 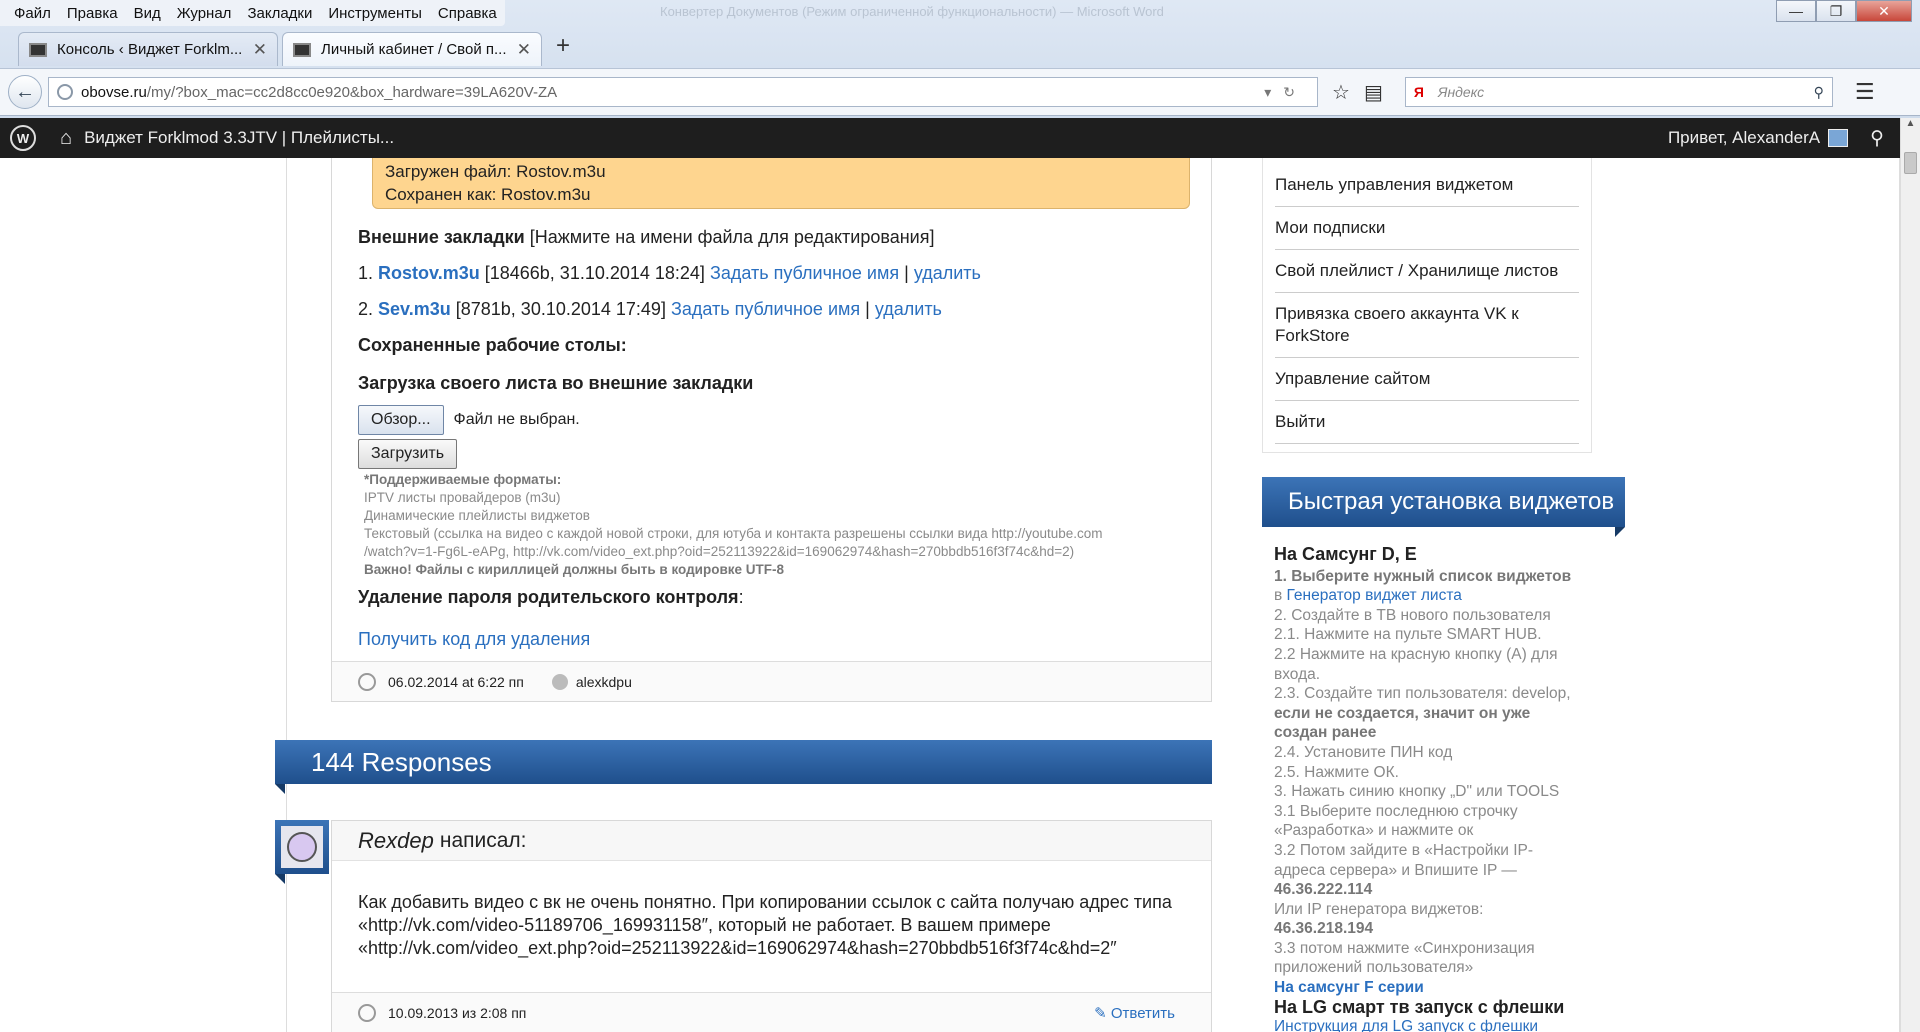 What do you see at coordinates (66, 138) in the screenshot?
I see `home-icon: ⌂` at bounding box center [66, 138].